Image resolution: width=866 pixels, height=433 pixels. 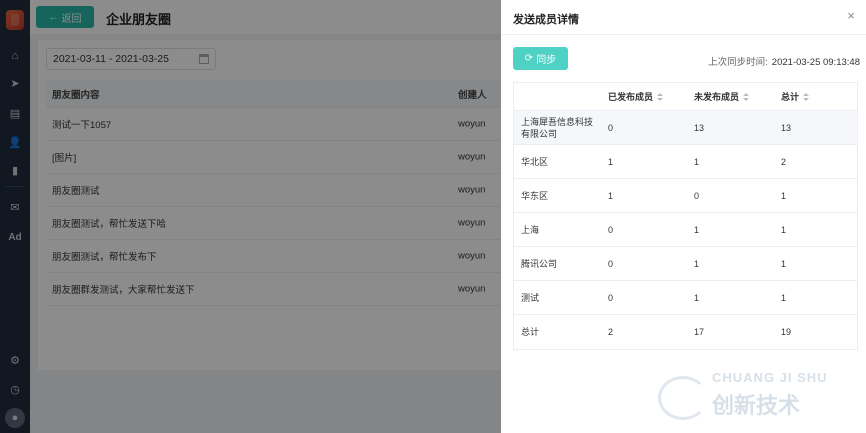 I want to click on drawer-title: 发送成员详情, so click(x=546, y=20).